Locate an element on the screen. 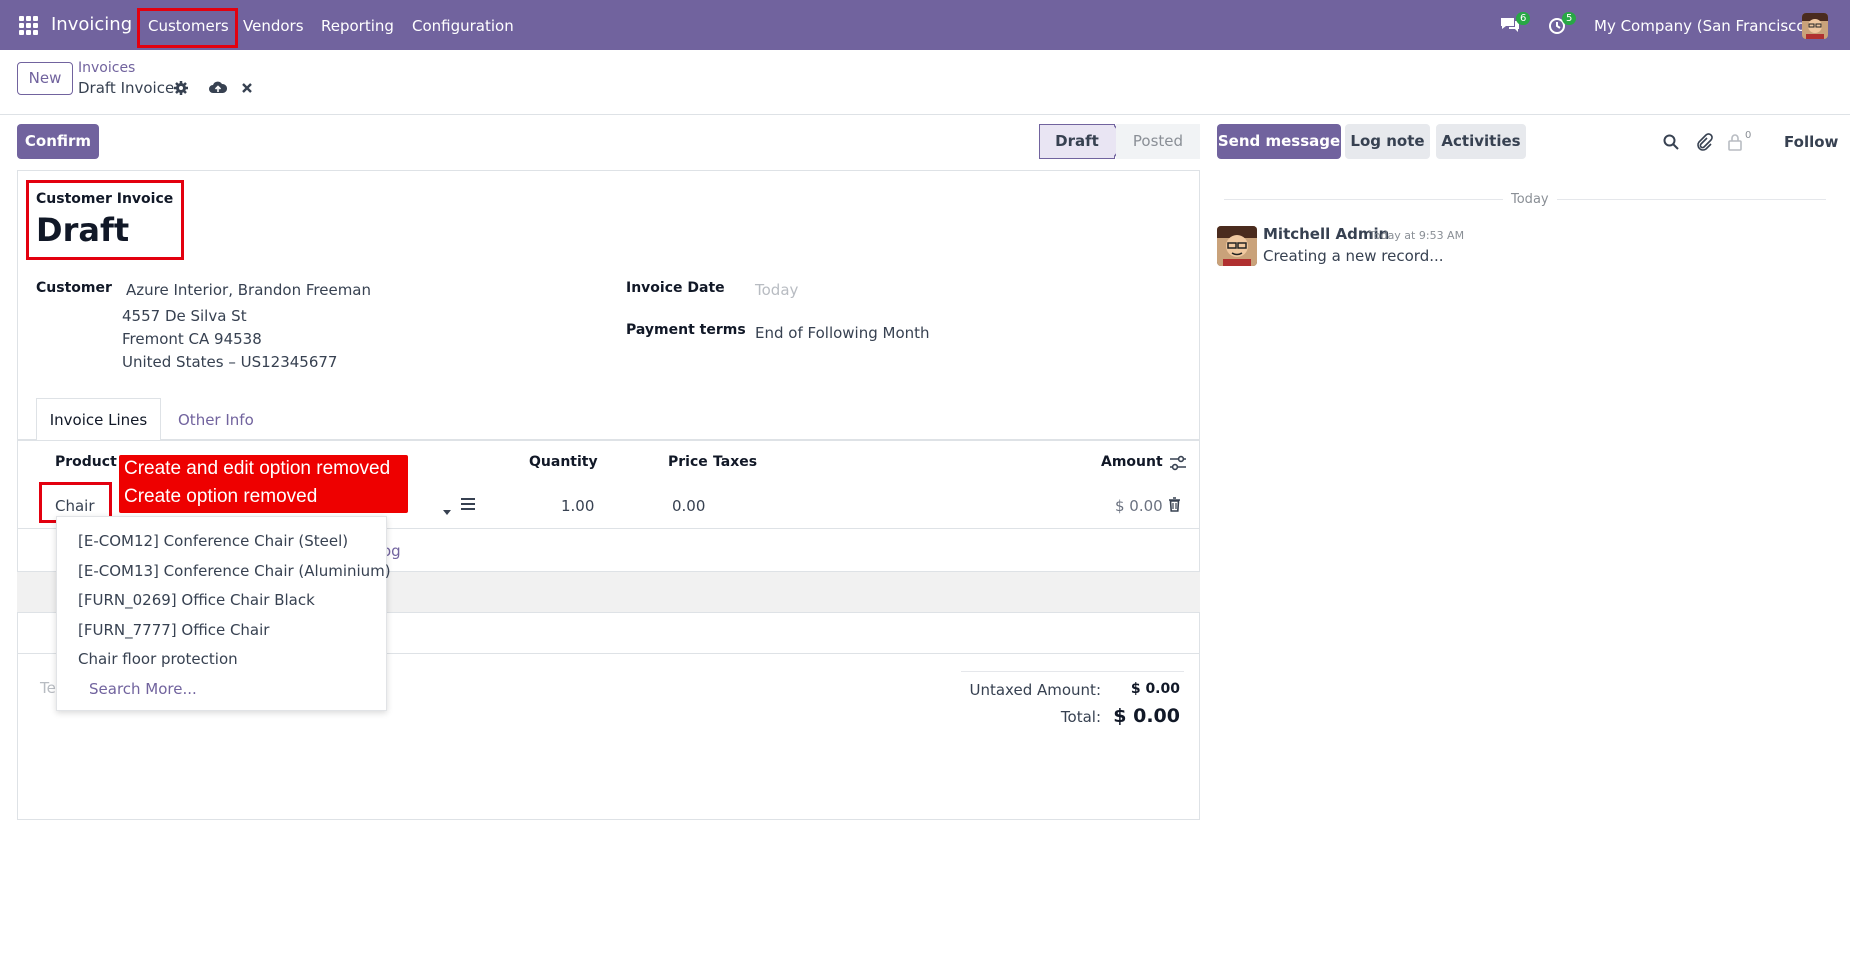 This screenshot has width=1850, height=968. annotation-line: Create and edit option removed is located at coordinates (257, 468).